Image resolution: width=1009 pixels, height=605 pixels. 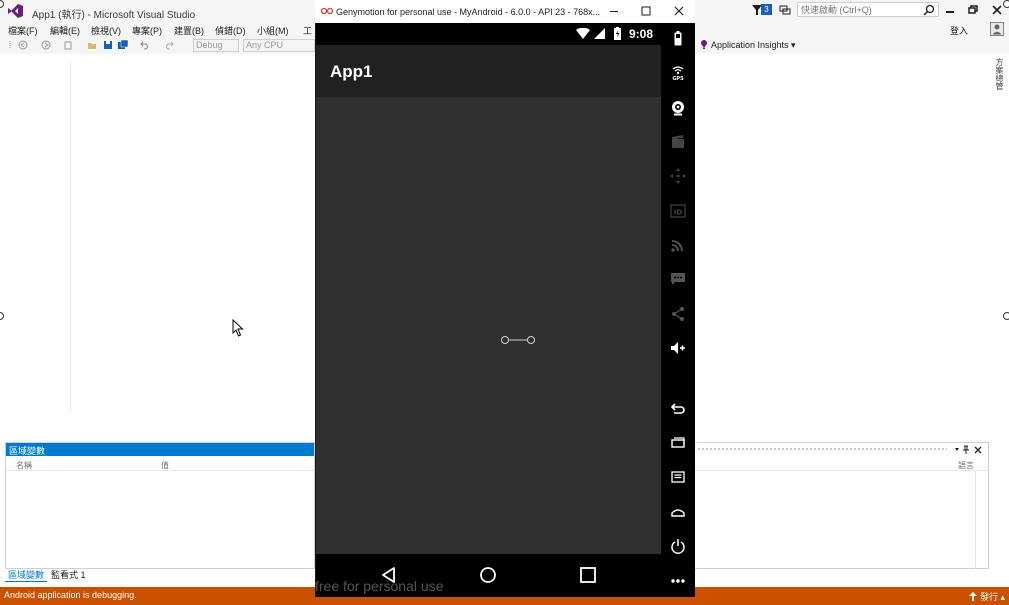 What do you see at coordinates (998, 78) in the screenshot?
I see `solution-explorer-tab: 方案總管` at bounding box center [998, 78].